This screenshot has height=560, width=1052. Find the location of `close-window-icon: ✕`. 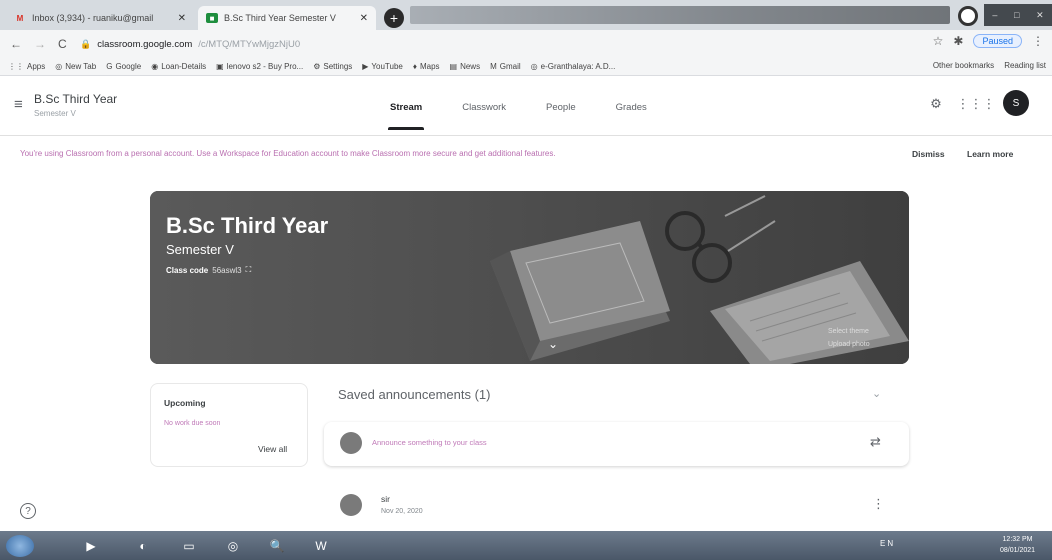

close-window-icon: ✕ is located at coordinates (1040, 15).